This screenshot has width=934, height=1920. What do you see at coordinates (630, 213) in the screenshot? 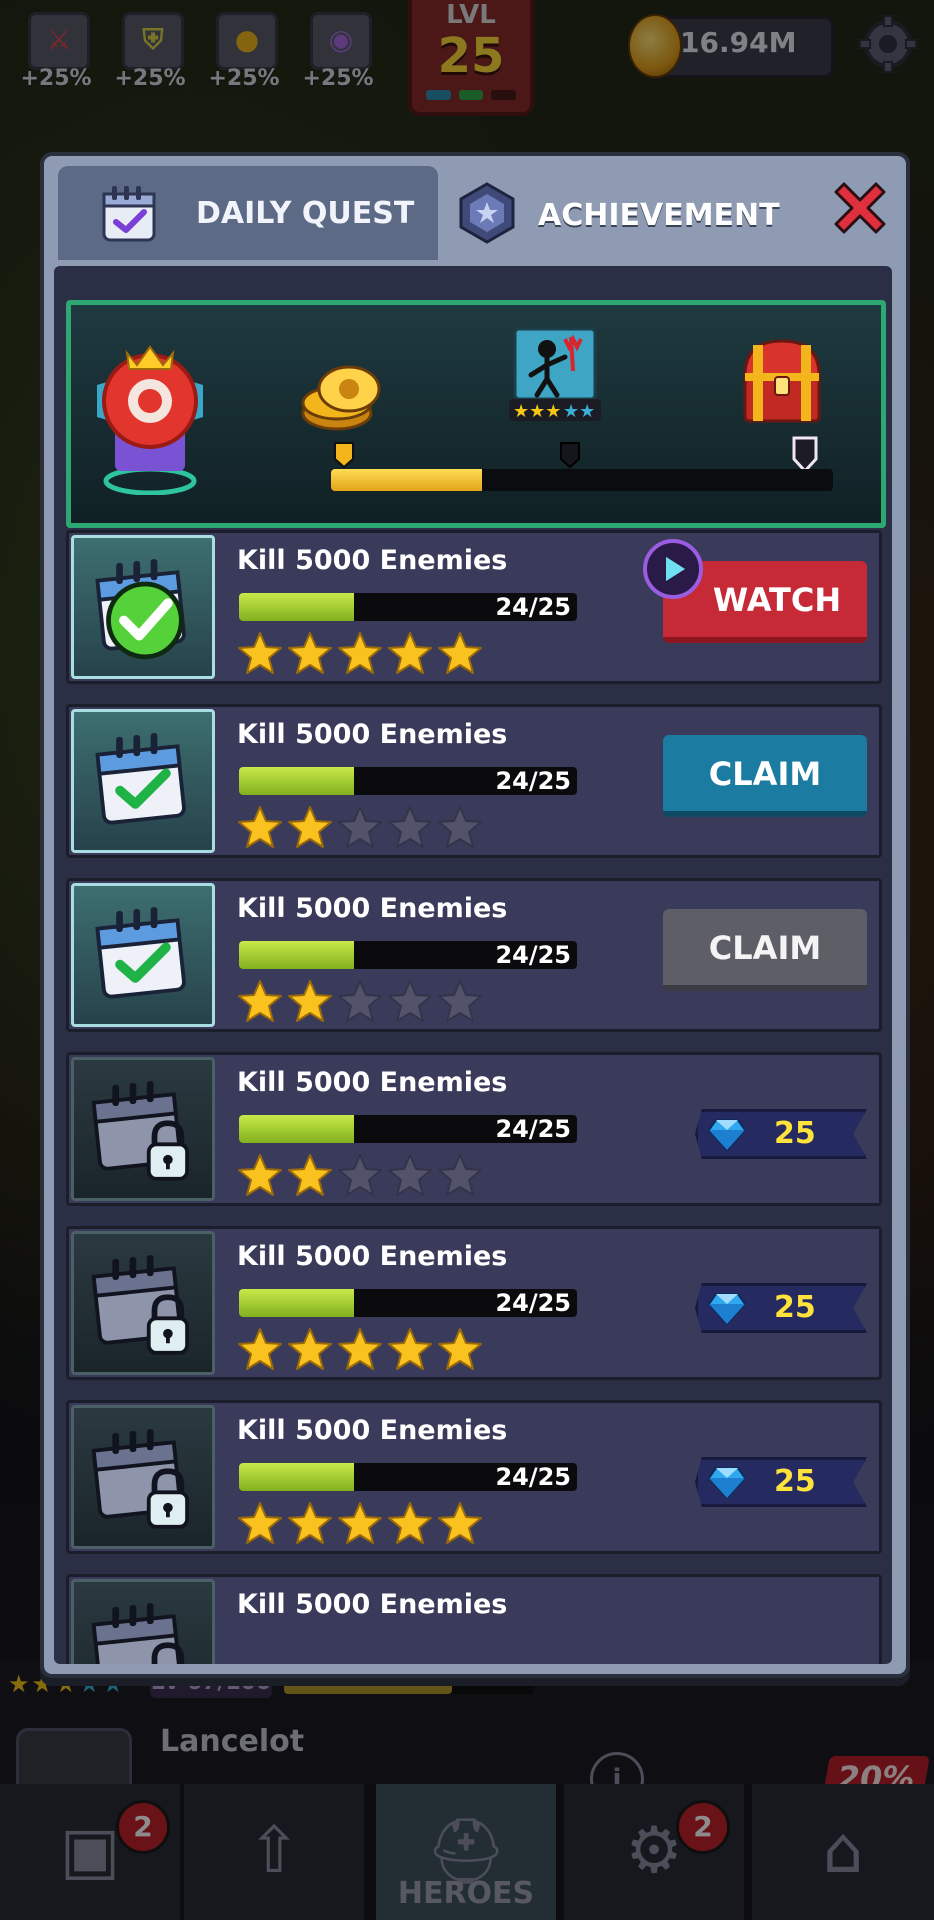
I see `tab-achievement: ACHIEVEMENT` at bounding box center [630, 213].